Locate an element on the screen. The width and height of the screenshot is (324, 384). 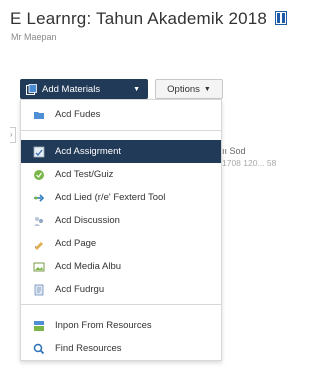
page-title-text: E Learnrg: Tahun Akademik 2018 is located at coordinates (139, 18).